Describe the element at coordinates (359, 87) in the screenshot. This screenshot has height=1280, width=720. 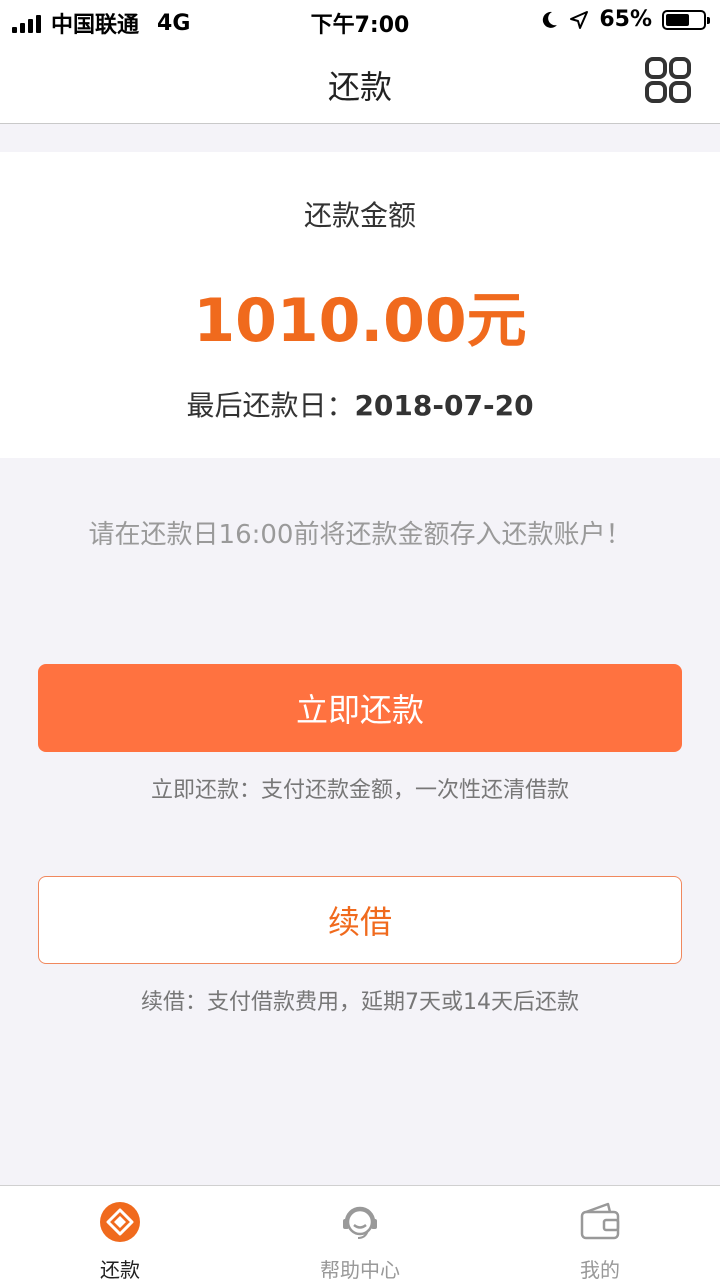
I see `page-title: 还款` at that location.